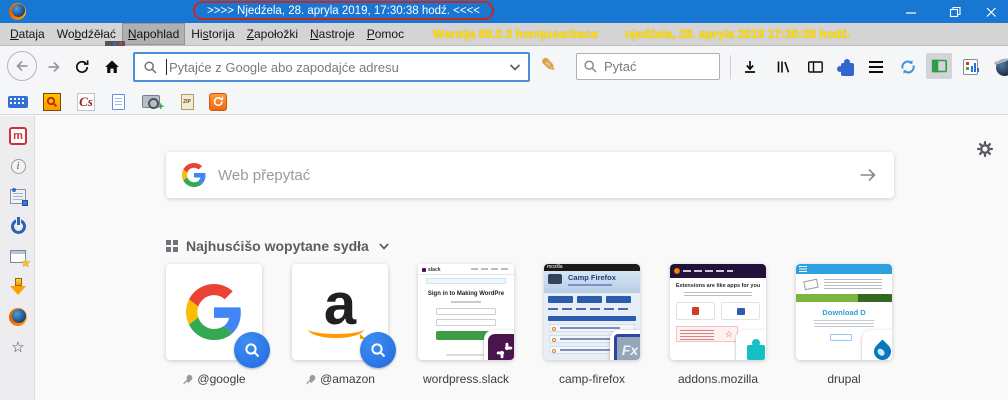  I want to click on radio-icon, so click(1001, 67).